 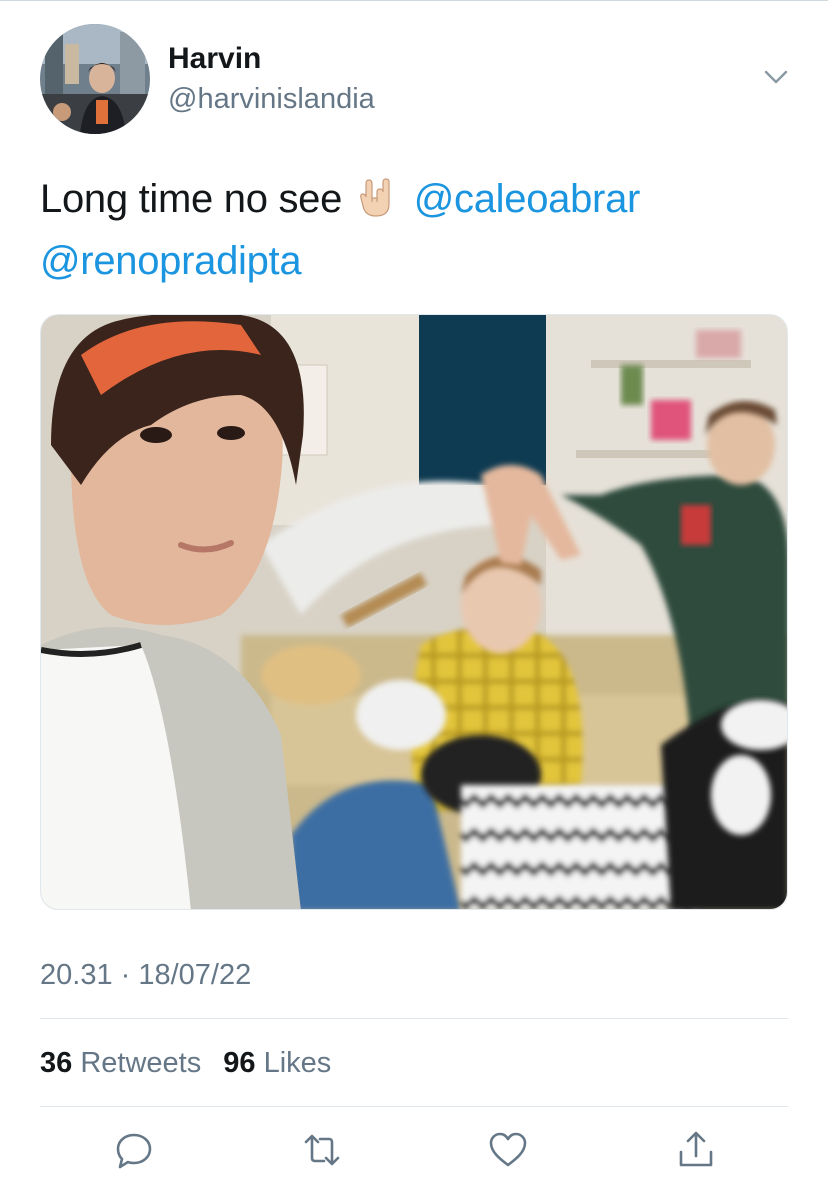 What do you see at coordinates (145, 975) in the screenshot?
I see `tweet-timestamp: 20.31 · 18/07/22` at bounding box center [145, 975].